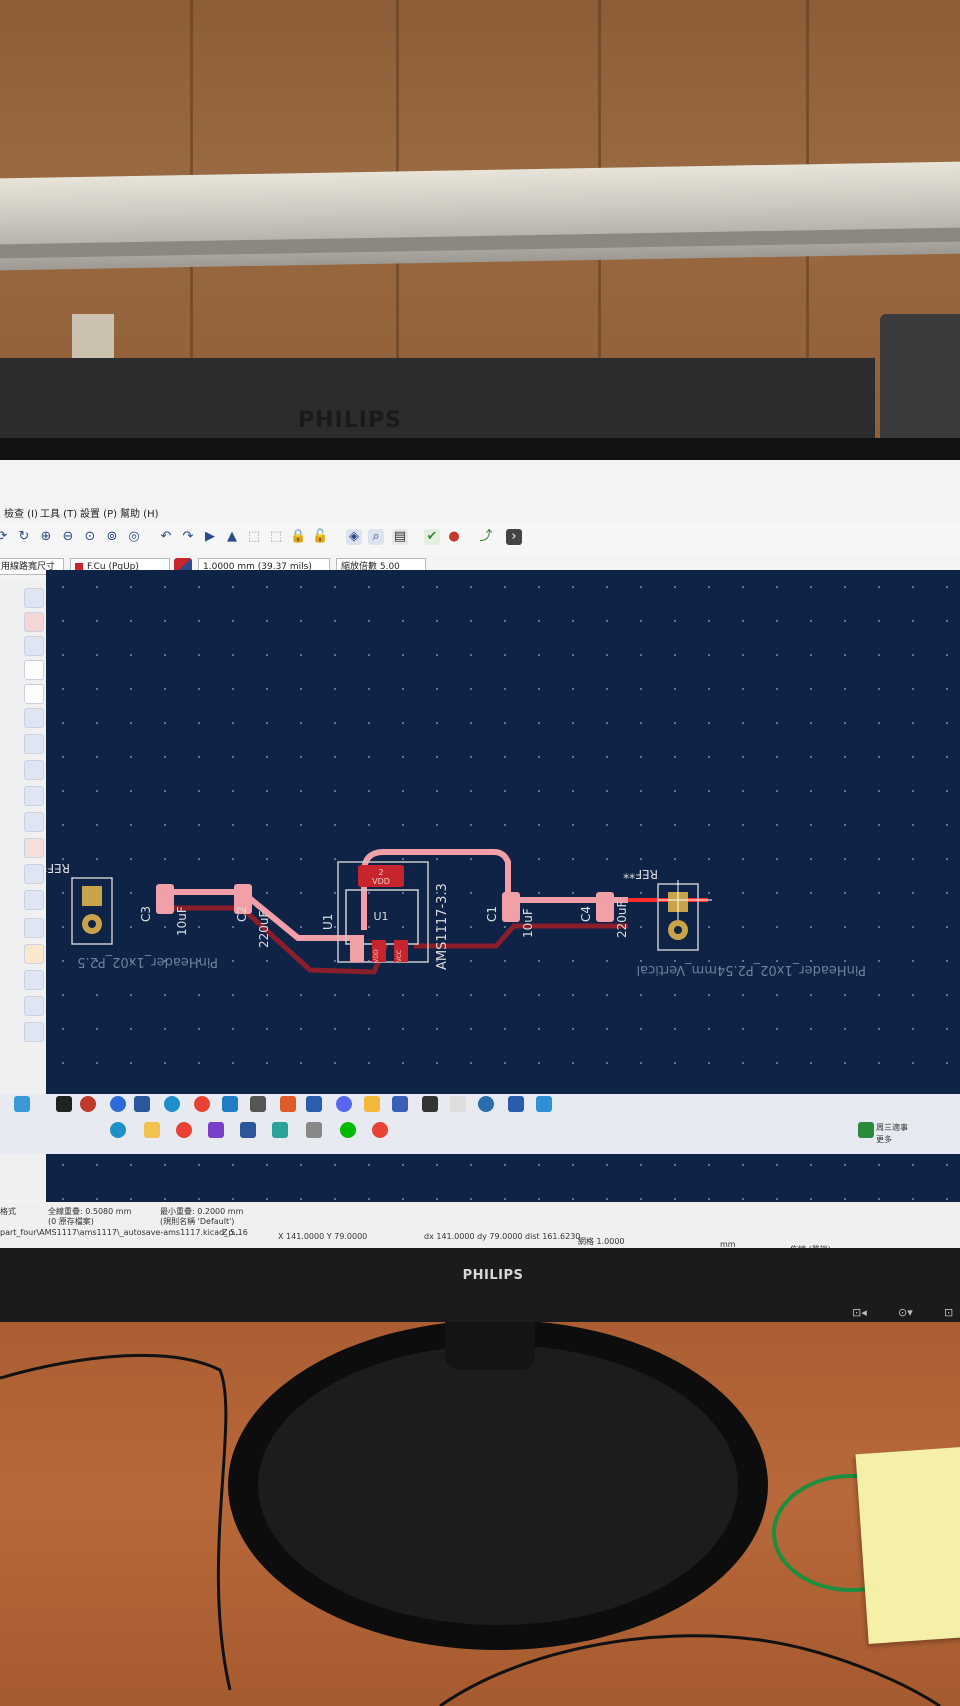 The image size is (960, 1706). Describe the element at coordinates (68, 537) in the screenshot. I see `zoom-out-icon: ⊖` at that location.